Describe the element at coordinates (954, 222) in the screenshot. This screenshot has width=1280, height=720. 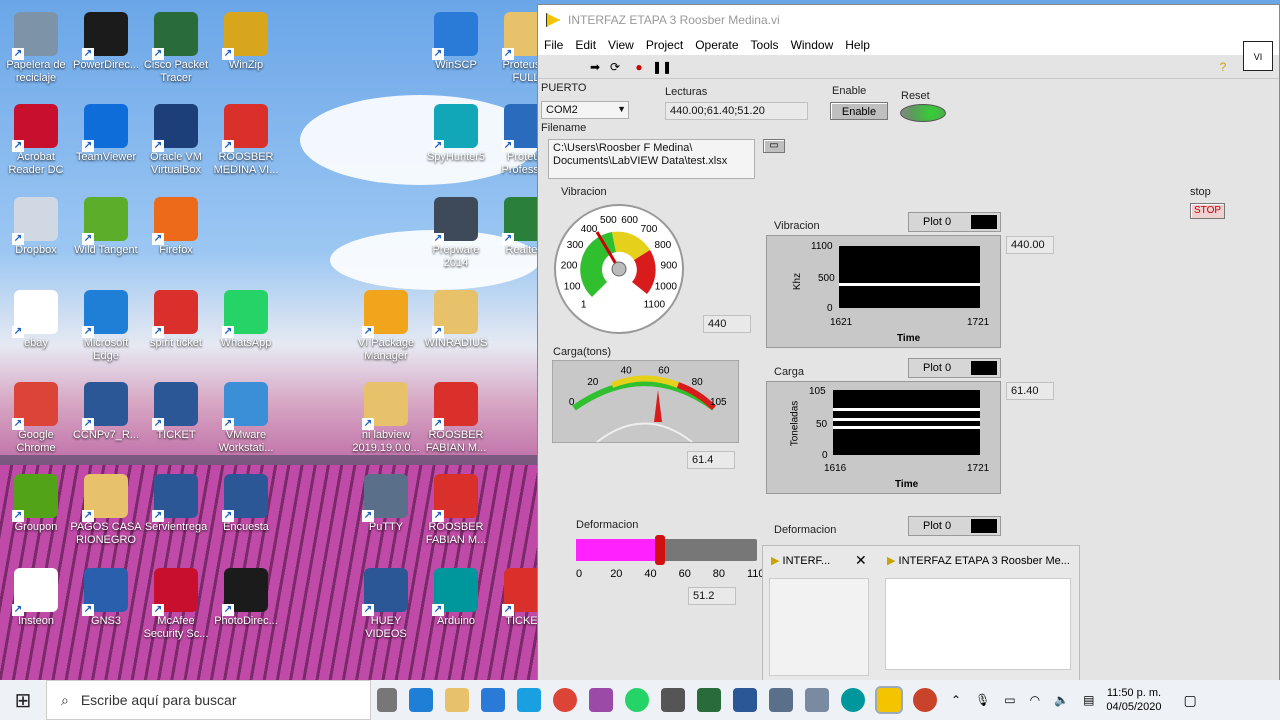
I see `graph-vibracion-legend: Plot 0` at that location.